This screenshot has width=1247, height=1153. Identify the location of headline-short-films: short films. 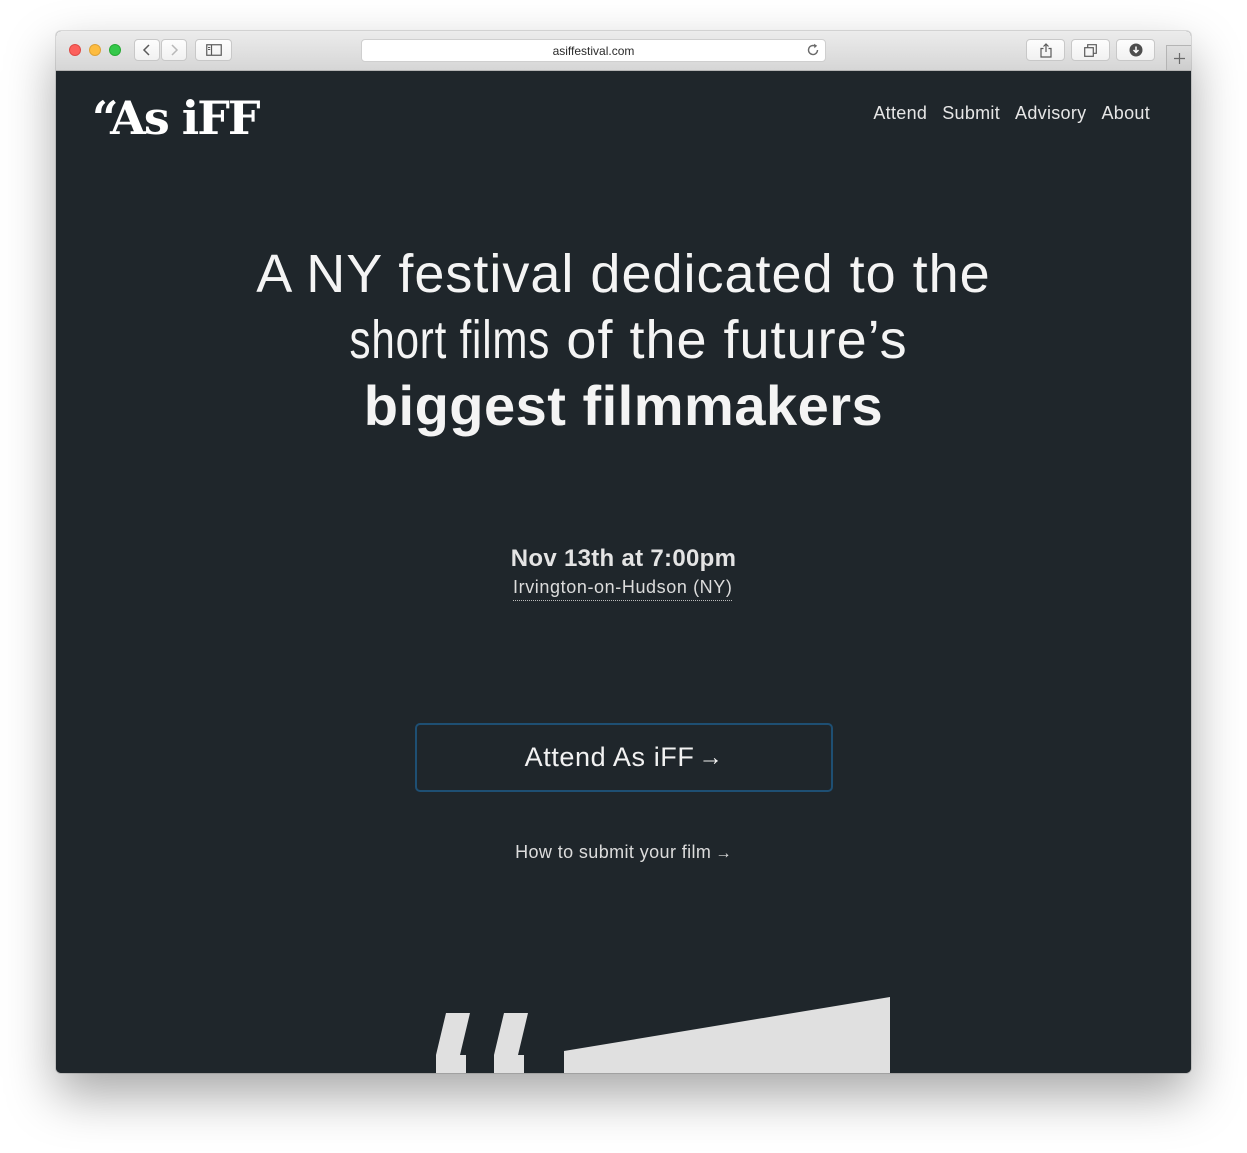
(450, 340).